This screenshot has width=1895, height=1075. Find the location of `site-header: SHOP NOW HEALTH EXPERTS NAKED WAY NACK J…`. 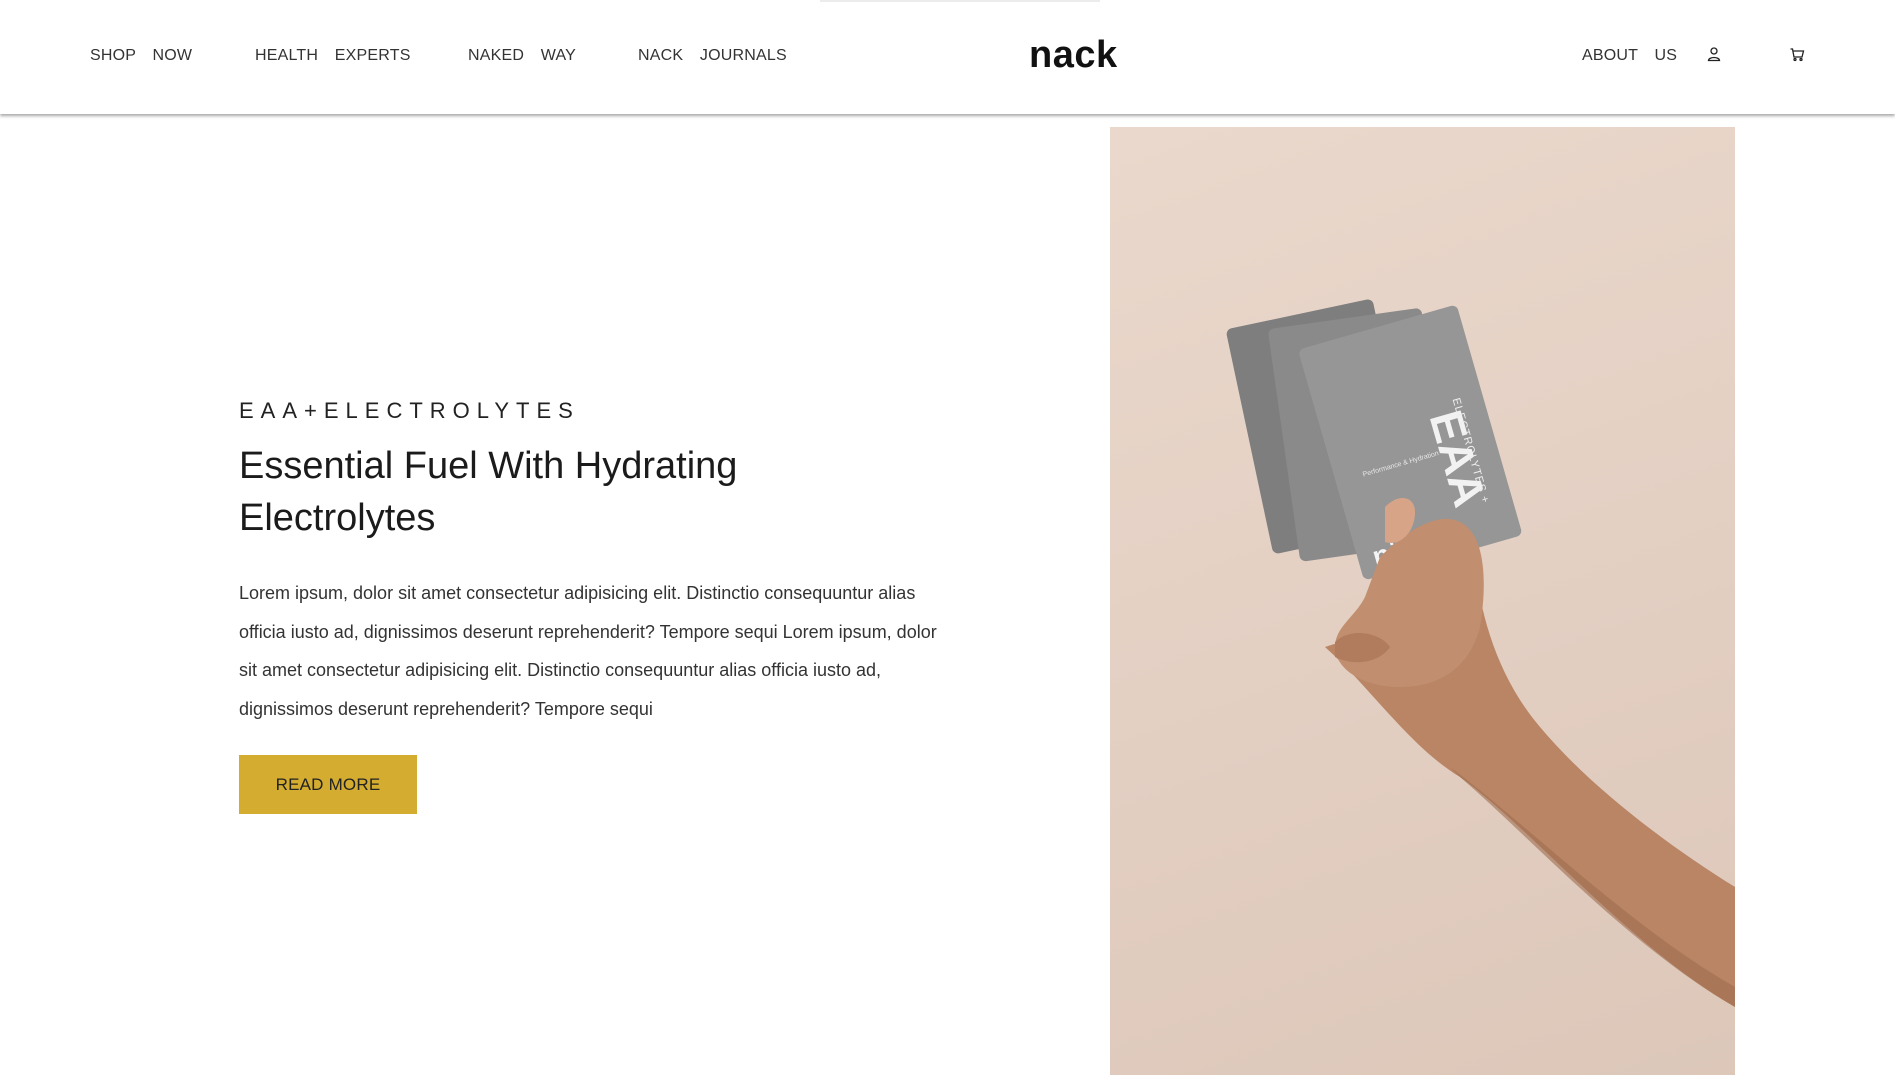

site-header: SHOP NOW HEALTH EXPERTS NAKED WAY NACK J… is located at coordinates (947, 57).